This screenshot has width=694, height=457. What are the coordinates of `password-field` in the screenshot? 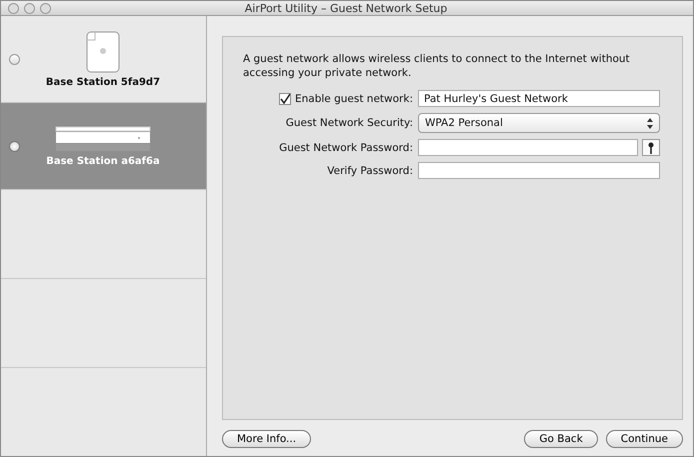 It's located at (528, 147).